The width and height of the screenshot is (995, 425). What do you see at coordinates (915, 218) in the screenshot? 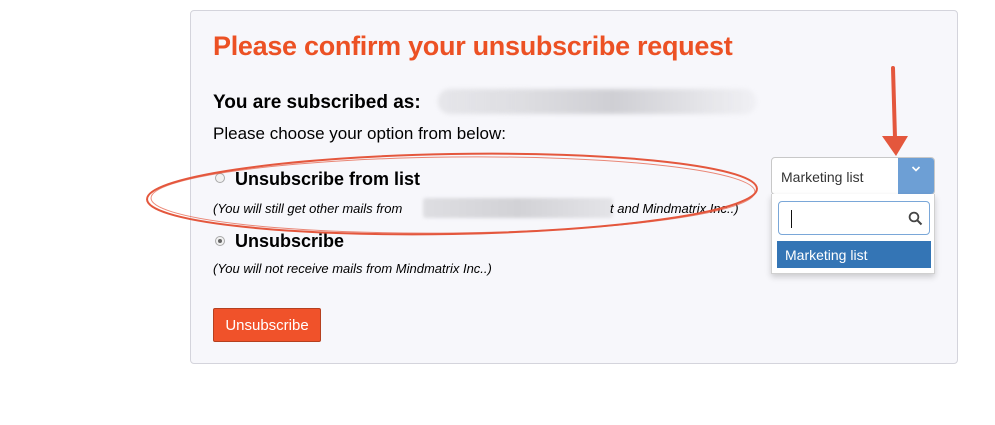
I see `search-icon` at bounding box center [915, 218].